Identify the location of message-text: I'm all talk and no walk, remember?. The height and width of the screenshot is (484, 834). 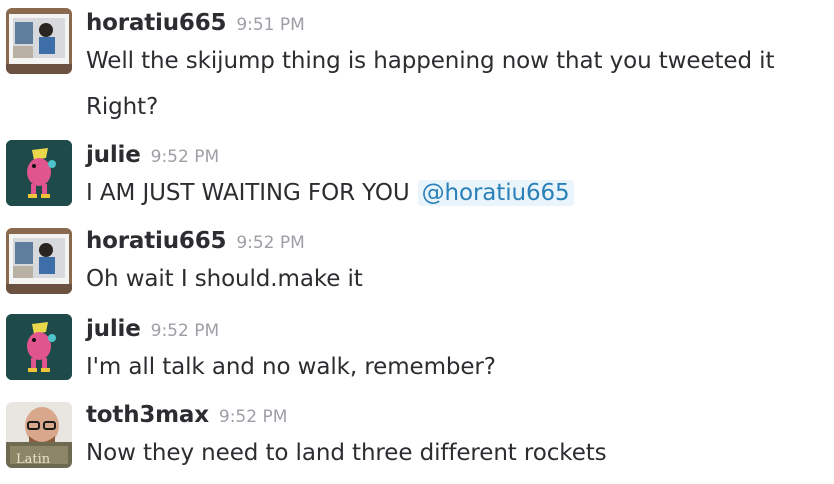
(291, 367).